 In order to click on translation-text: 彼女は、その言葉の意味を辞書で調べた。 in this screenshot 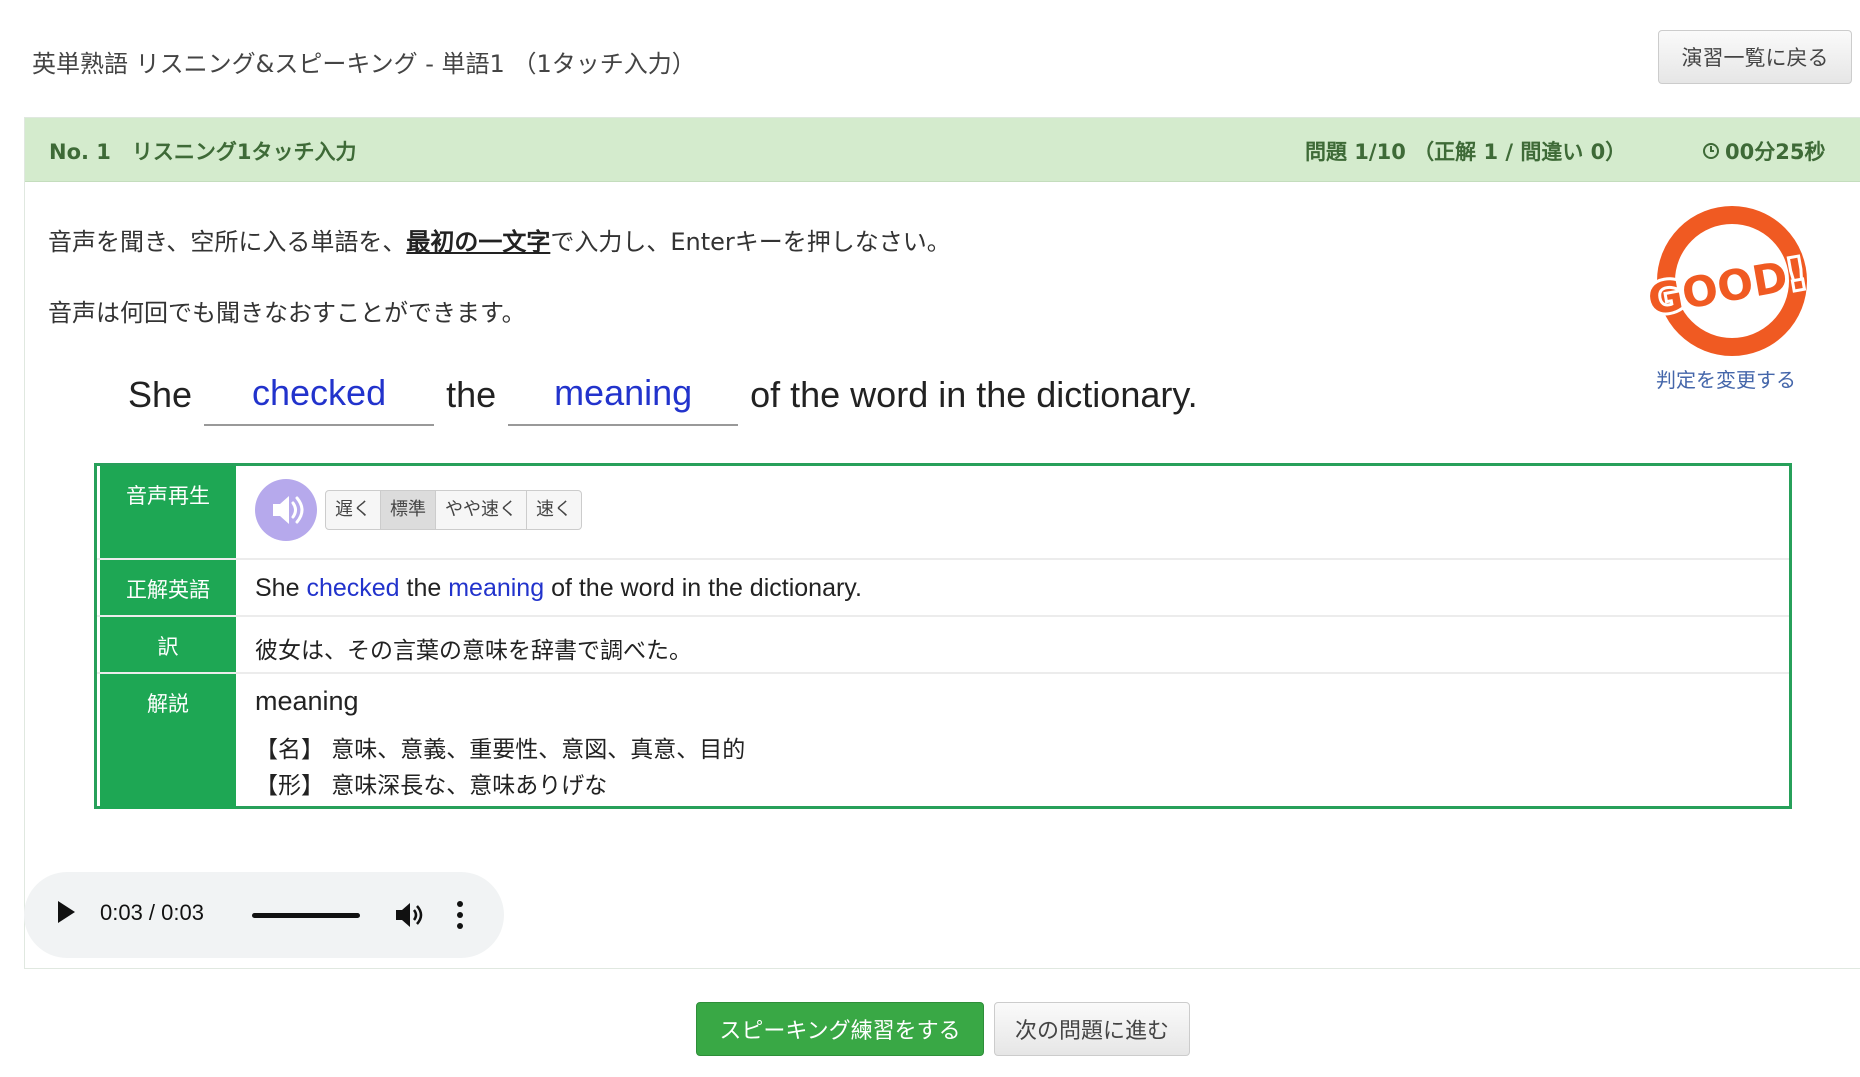, I will do `click(473, 651)`.